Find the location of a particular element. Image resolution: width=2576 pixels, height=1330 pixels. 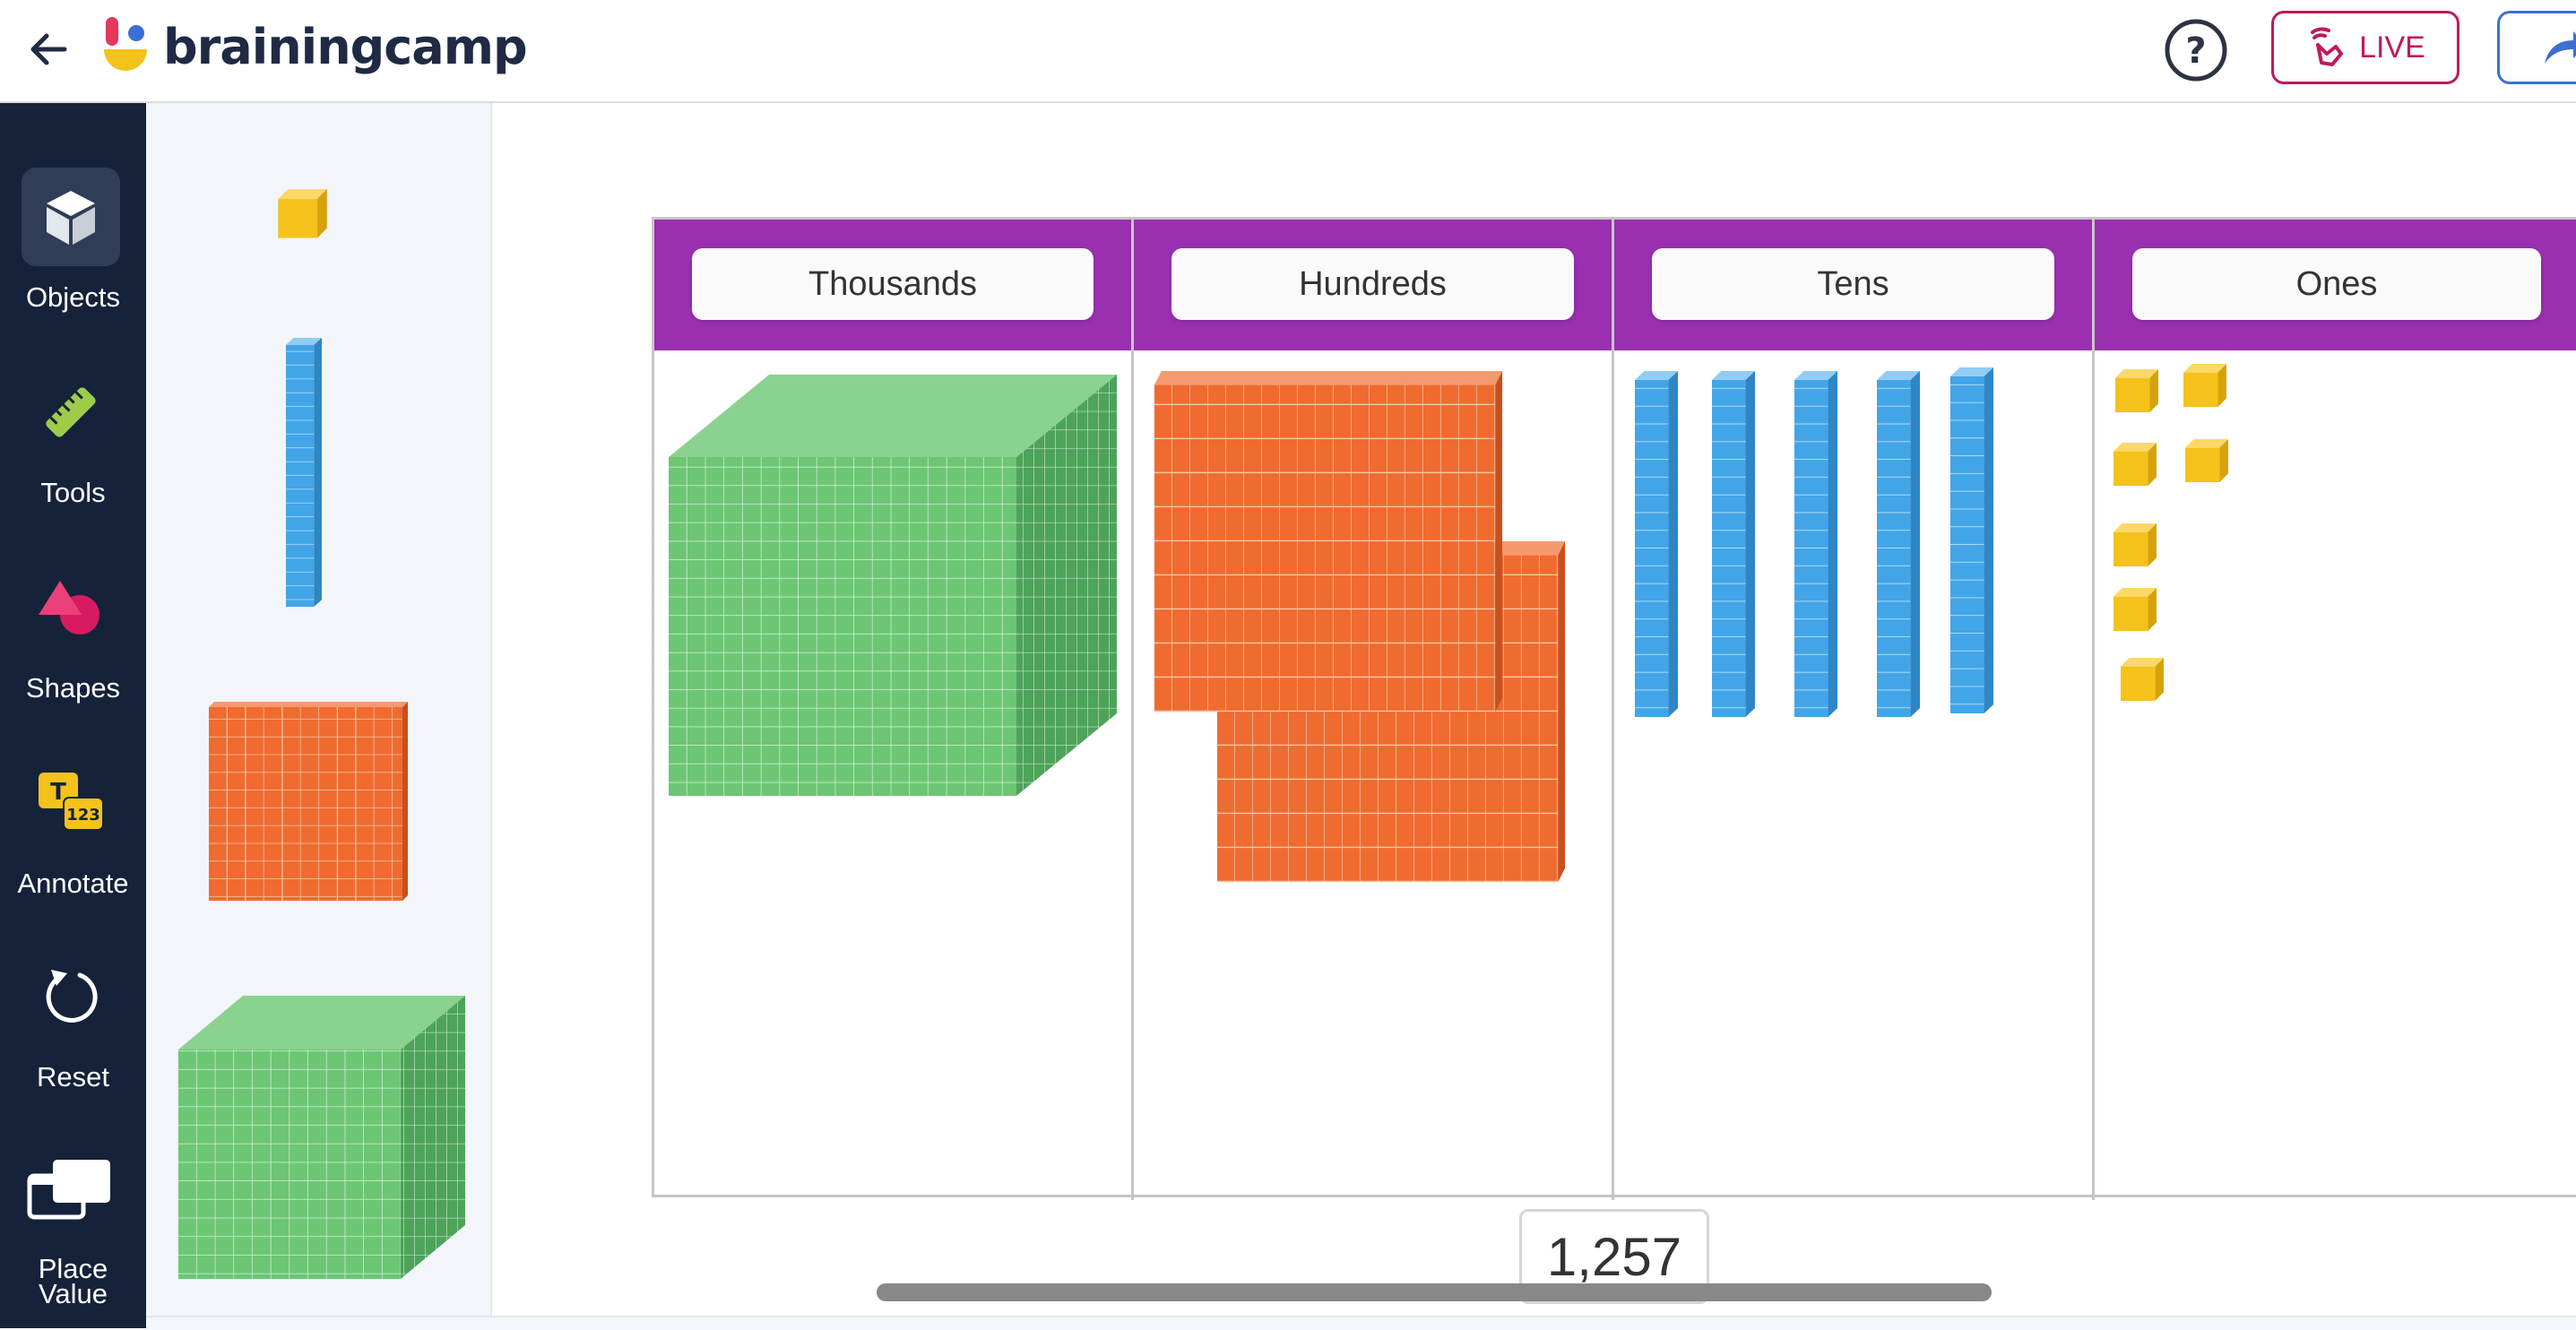

shapes-icon is located at coordinates (71, 607).